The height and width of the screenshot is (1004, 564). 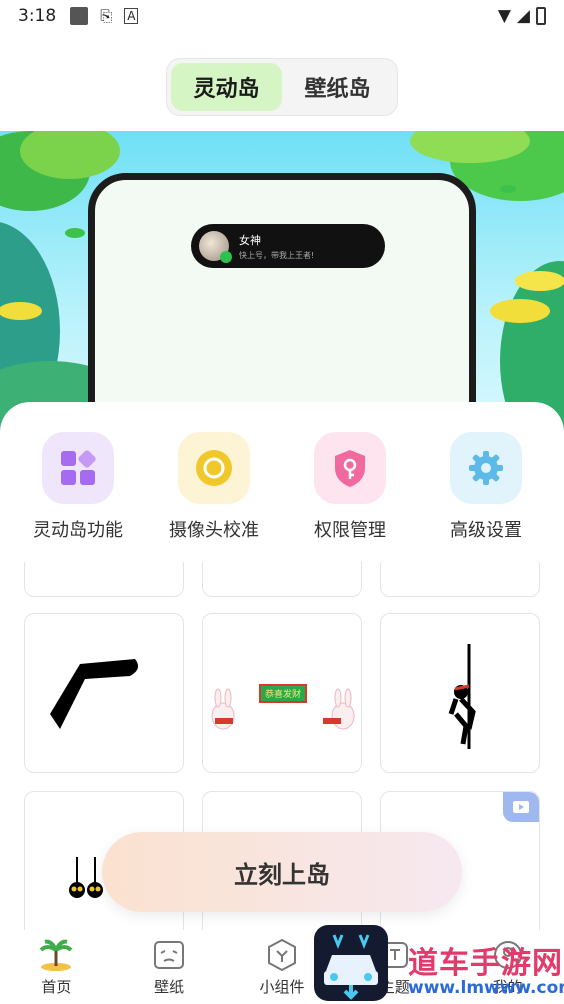 What do you see at coordinates (78, 468) in the screenshot?
I see `grid-shapes-icon` at bounding box center [78, 468].